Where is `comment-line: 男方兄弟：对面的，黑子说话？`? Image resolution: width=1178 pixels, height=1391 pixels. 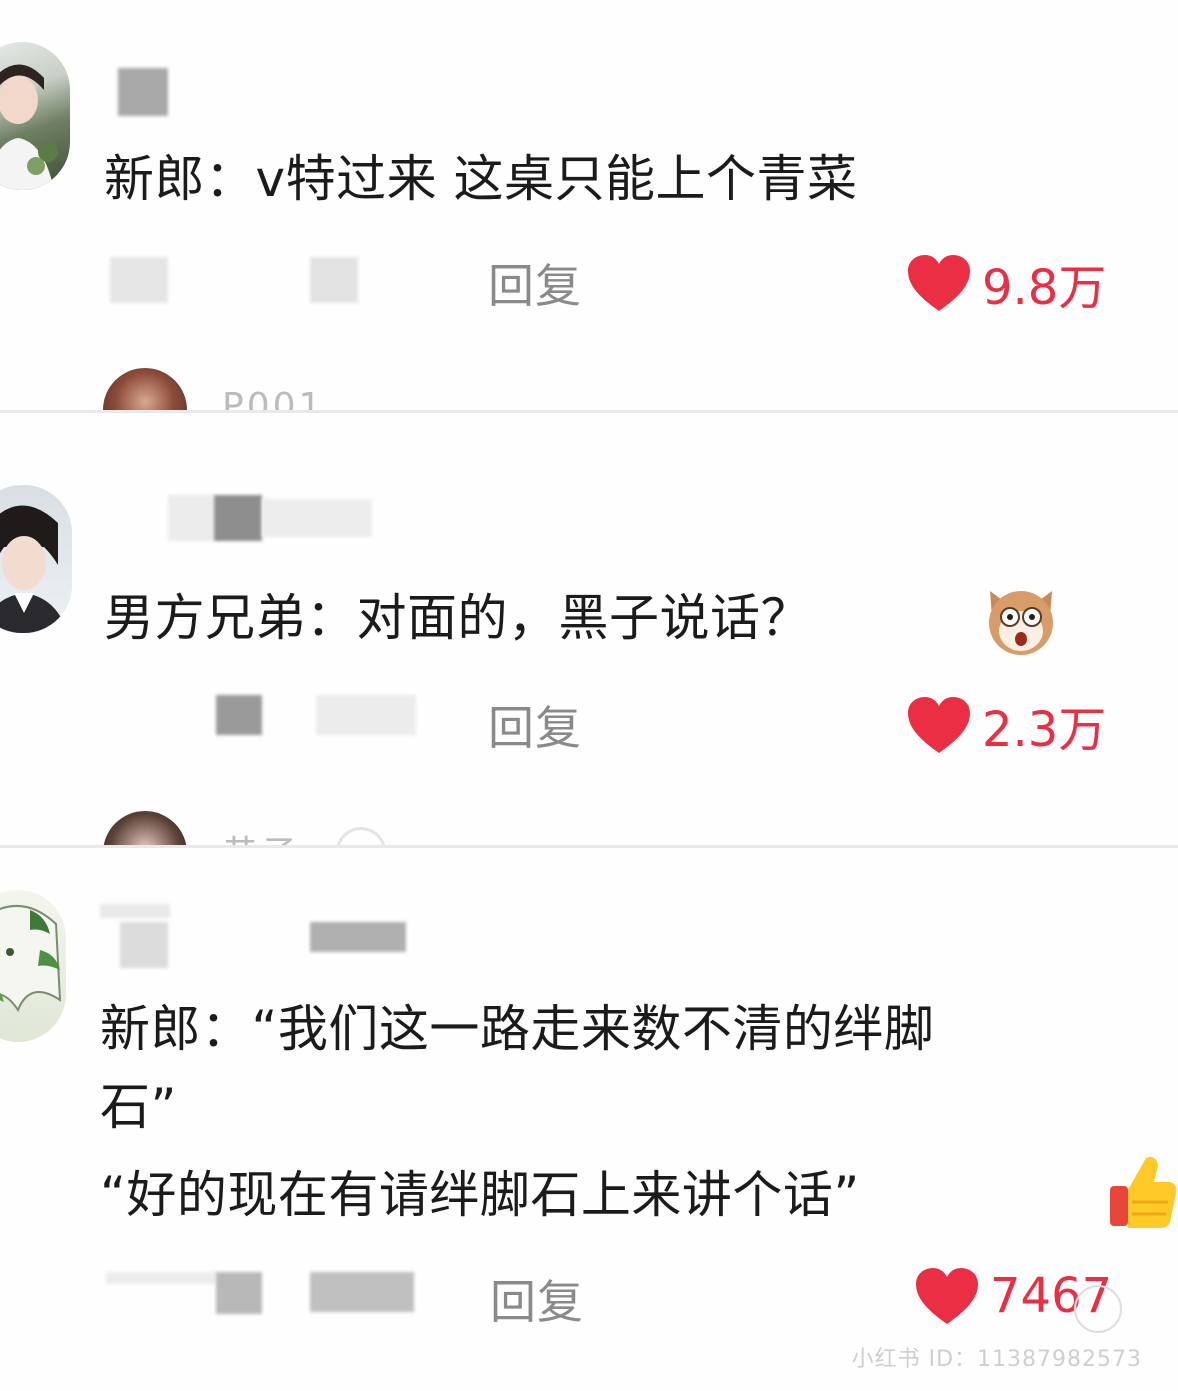 comment-line: 男方兄弟：对面的，黑子说话？ is located at coordinates (457, 618).